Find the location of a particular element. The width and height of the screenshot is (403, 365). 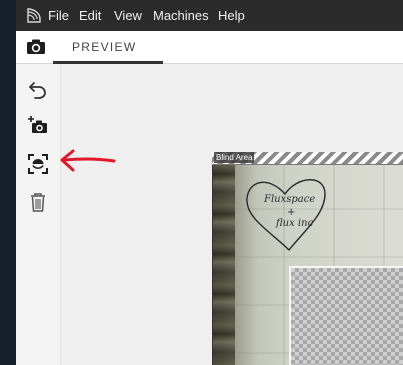

heart-text-line2: + is located at coordinates (291, 212).